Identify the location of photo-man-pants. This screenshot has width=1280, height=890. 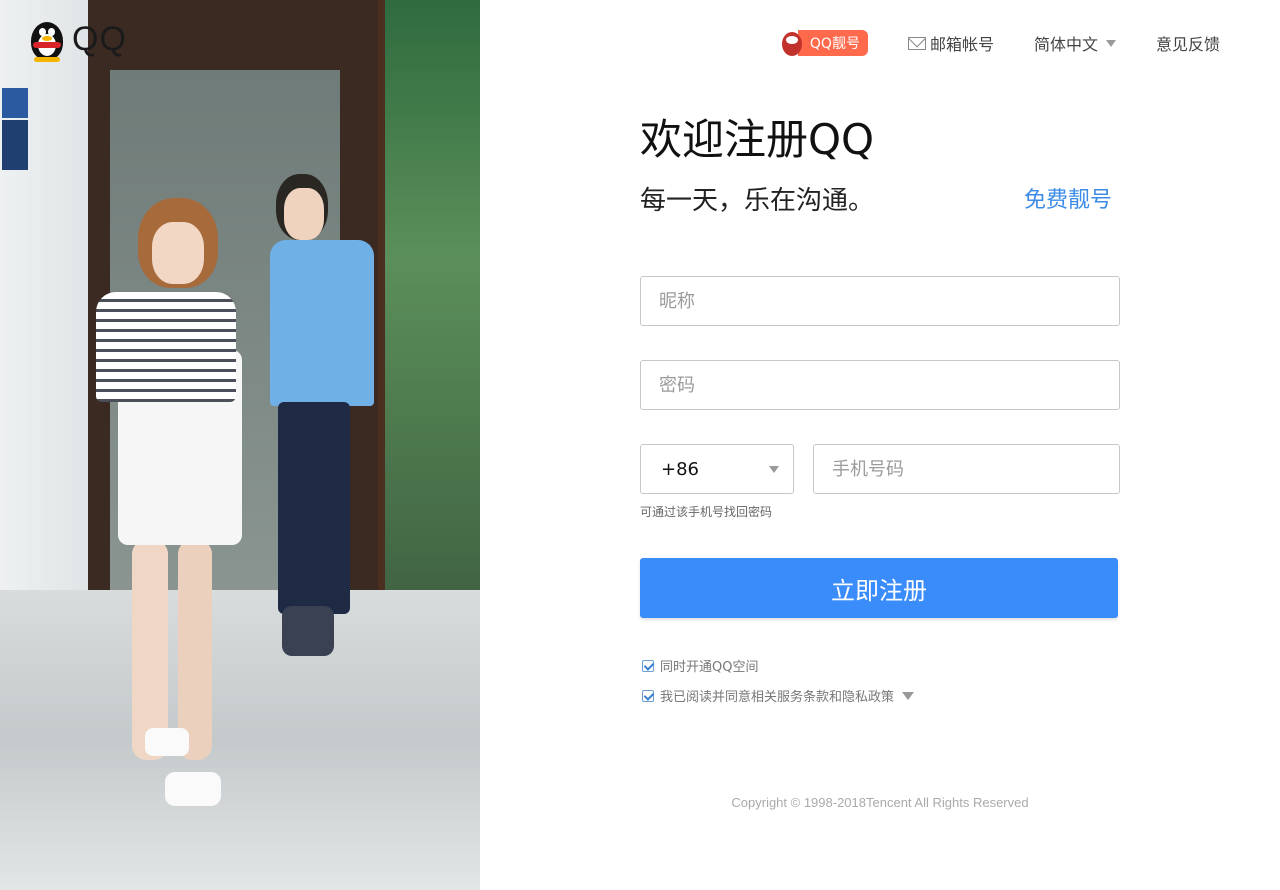
(314, 508).